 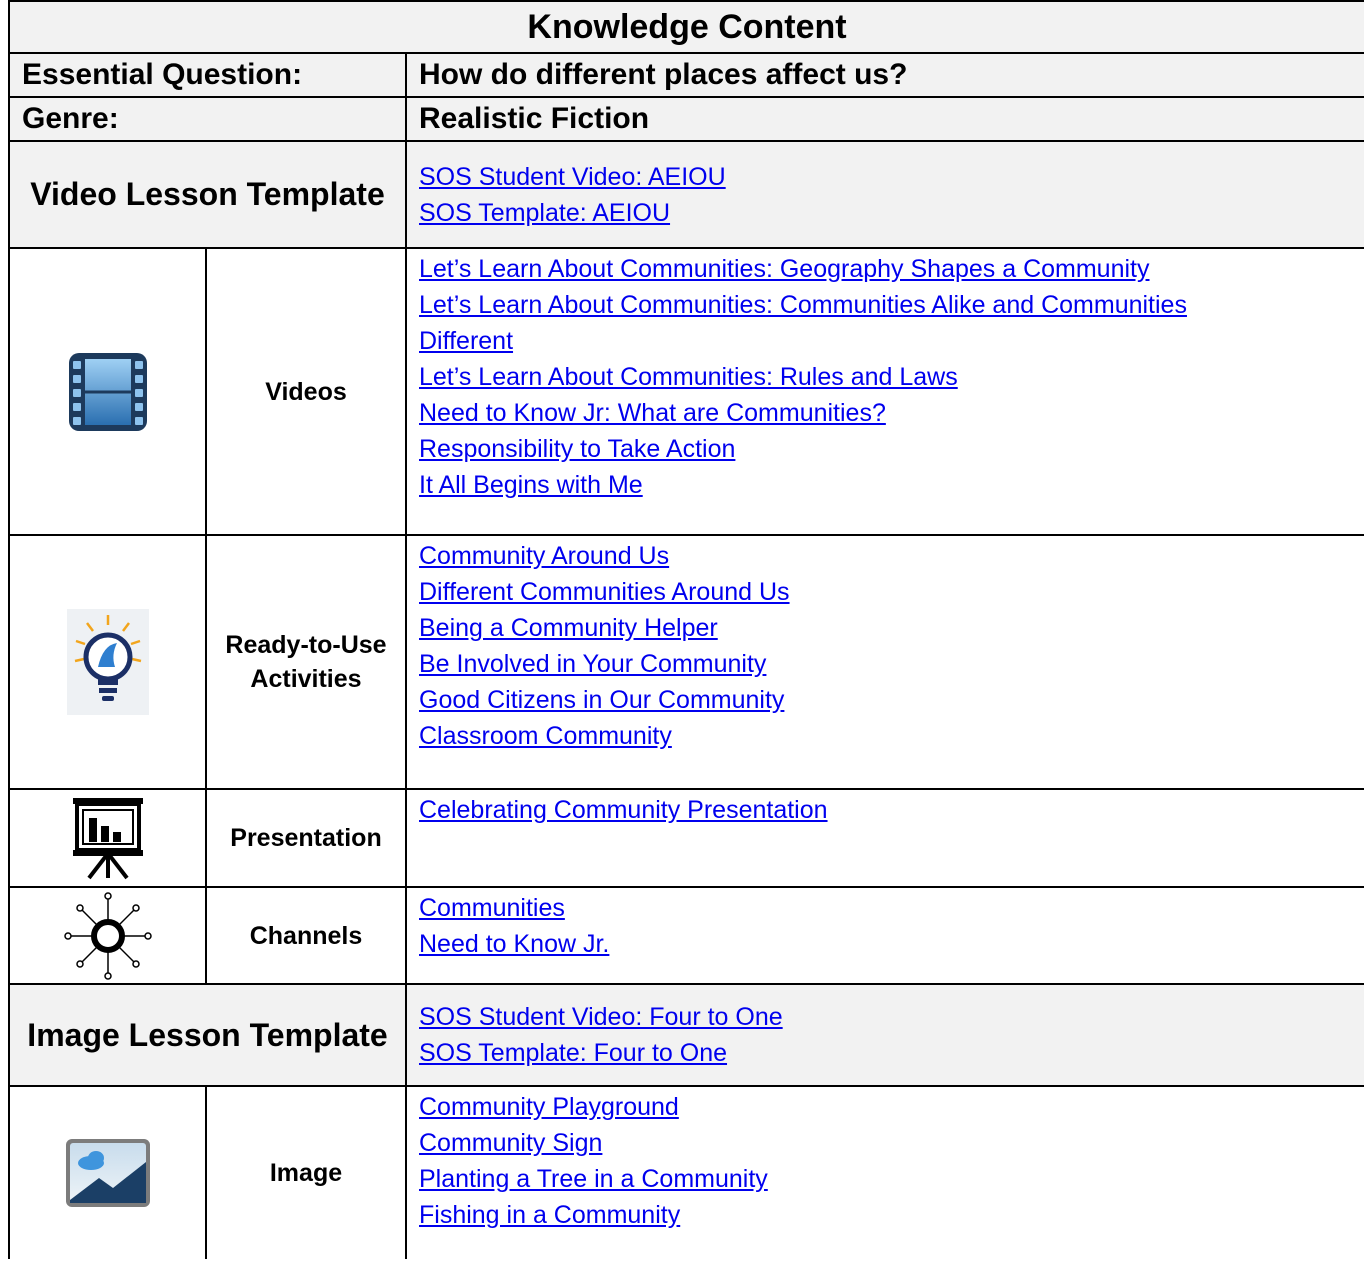 I want to click on image-link: Fishing in a Community, so click(x=885, y=1215).